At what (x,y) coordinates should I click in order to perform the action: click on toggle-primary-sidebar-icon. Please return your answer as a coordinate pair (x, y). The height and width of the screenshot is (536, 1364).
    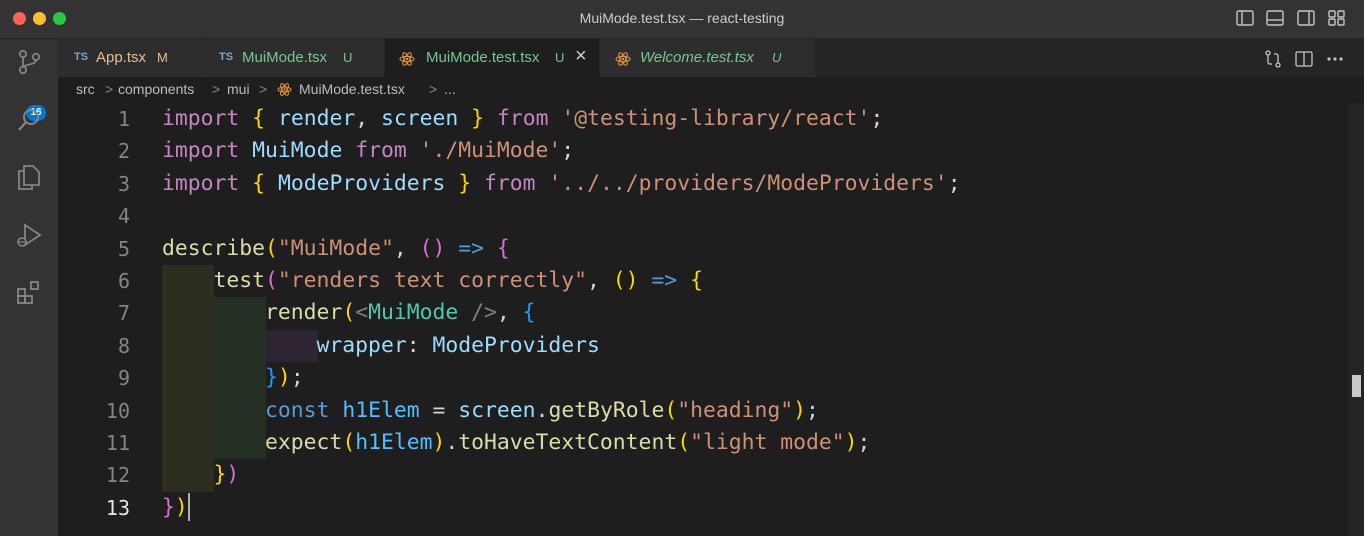
    Looking at the image, I should click on (1245, 18).